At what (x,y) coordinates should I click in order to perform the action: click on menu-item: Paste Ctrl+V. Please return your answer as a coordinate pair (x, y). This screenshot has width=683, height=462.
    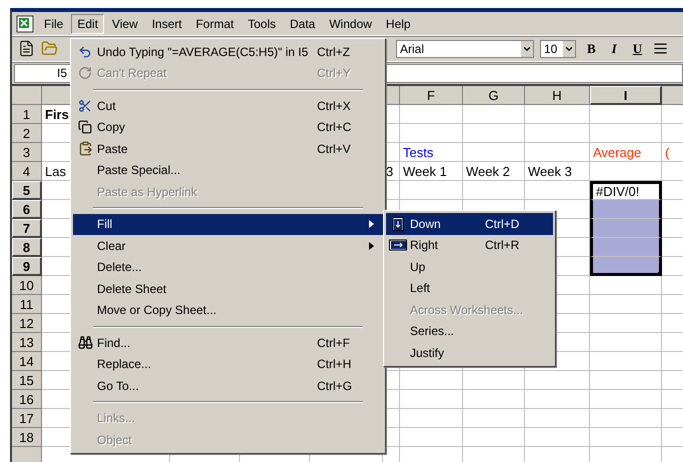
    Looking at the image, I should click on (228, 149).